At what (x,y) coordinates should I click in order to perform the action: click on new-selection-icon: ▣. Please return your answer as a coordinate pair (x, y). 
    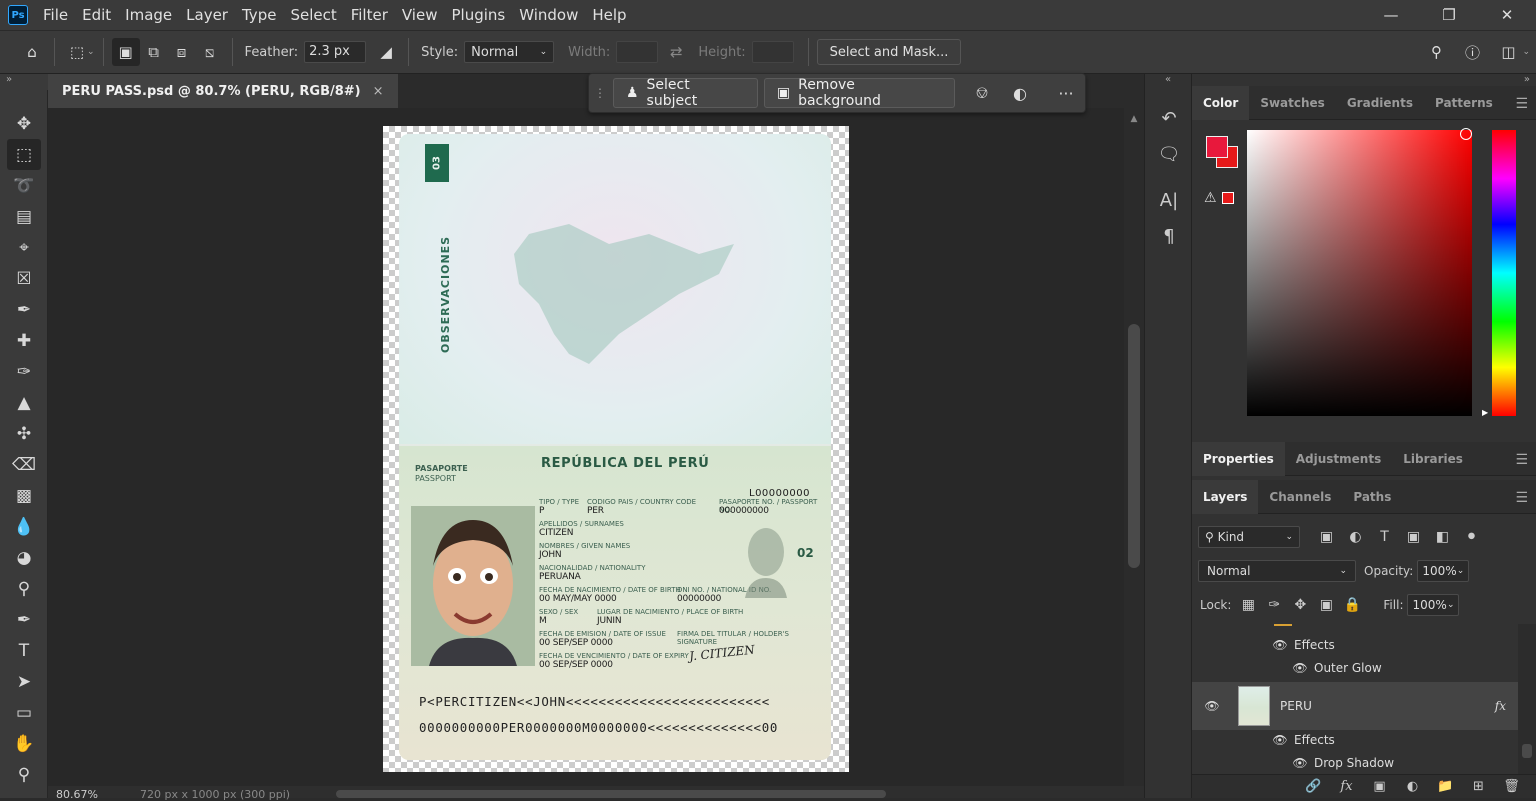
    Looking at the image, I should click on (125, 52).